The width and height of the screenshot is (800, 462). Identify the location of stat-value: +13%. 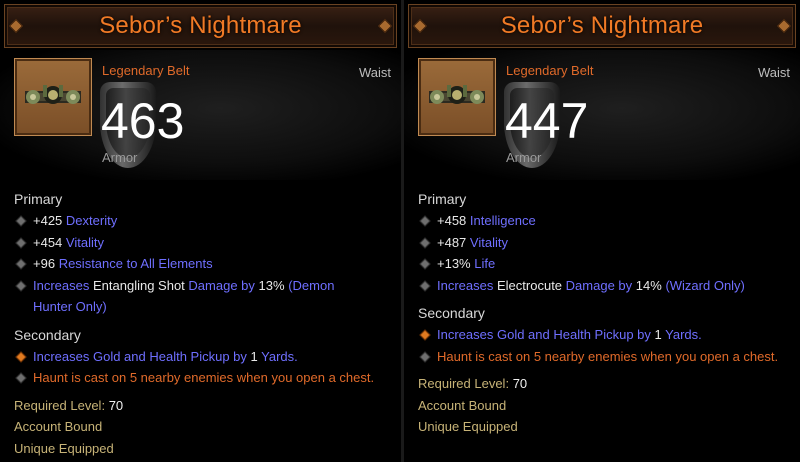
(454, 263).